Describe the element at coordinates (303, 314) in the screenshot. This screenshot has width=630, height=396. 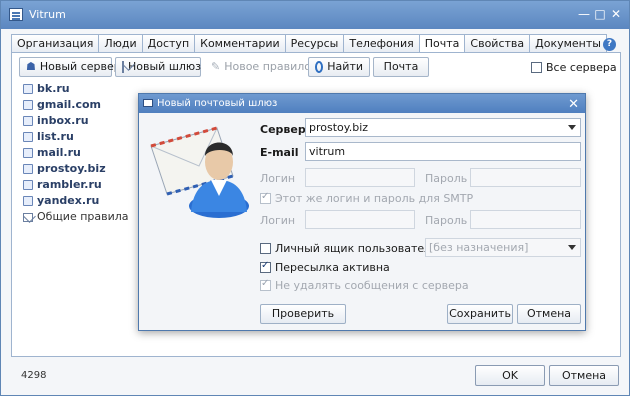
I see `check-button: Проверить` at that location.